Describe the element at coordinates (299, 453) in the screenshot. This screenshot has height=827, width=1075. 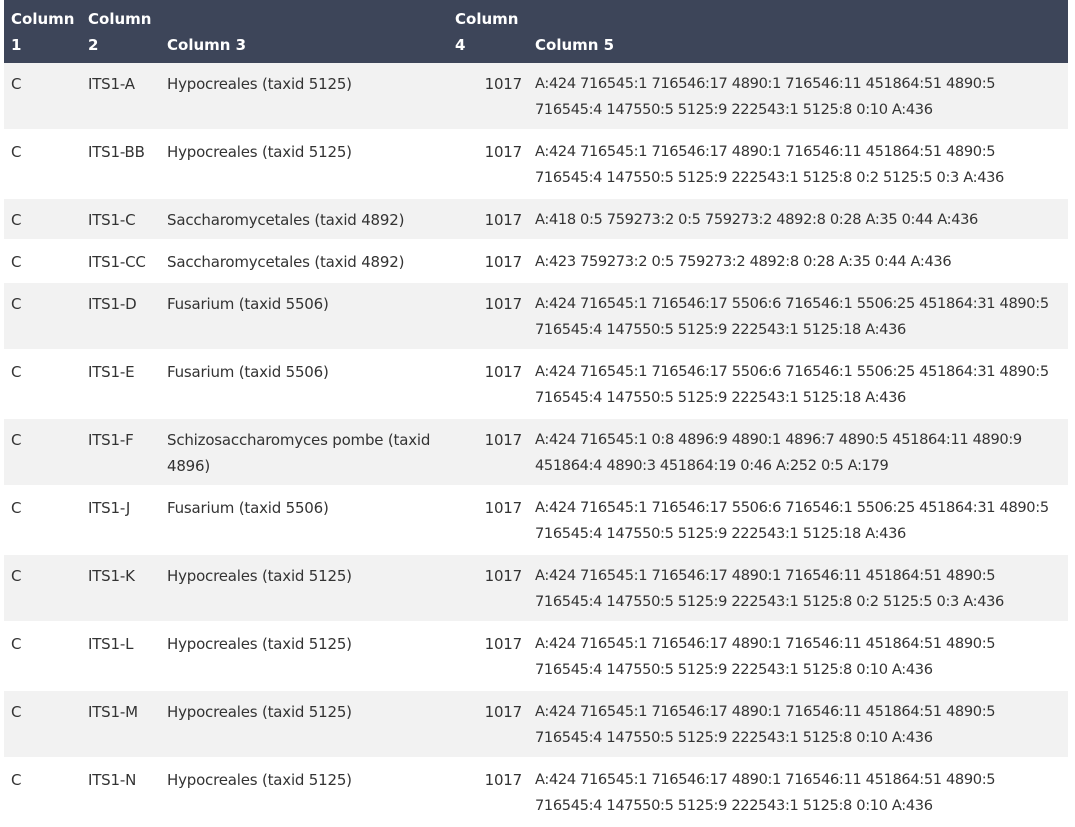
I see `cell-column-3: Schizosaccharomyces pombe (taxid 4896)` at that location.